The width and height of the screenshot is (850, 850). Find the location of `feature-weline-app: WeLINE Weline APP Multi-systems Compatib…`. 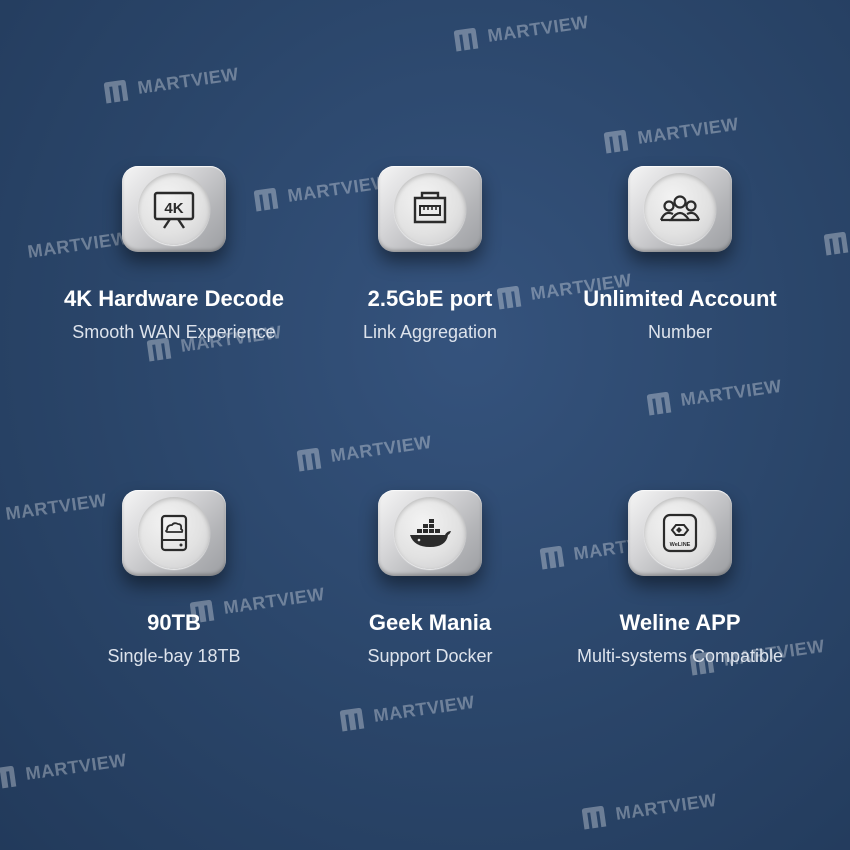

feature-weline-app: WeLINE Weline APP Multi-systems Compatib… is located at coordinates (680, 578).